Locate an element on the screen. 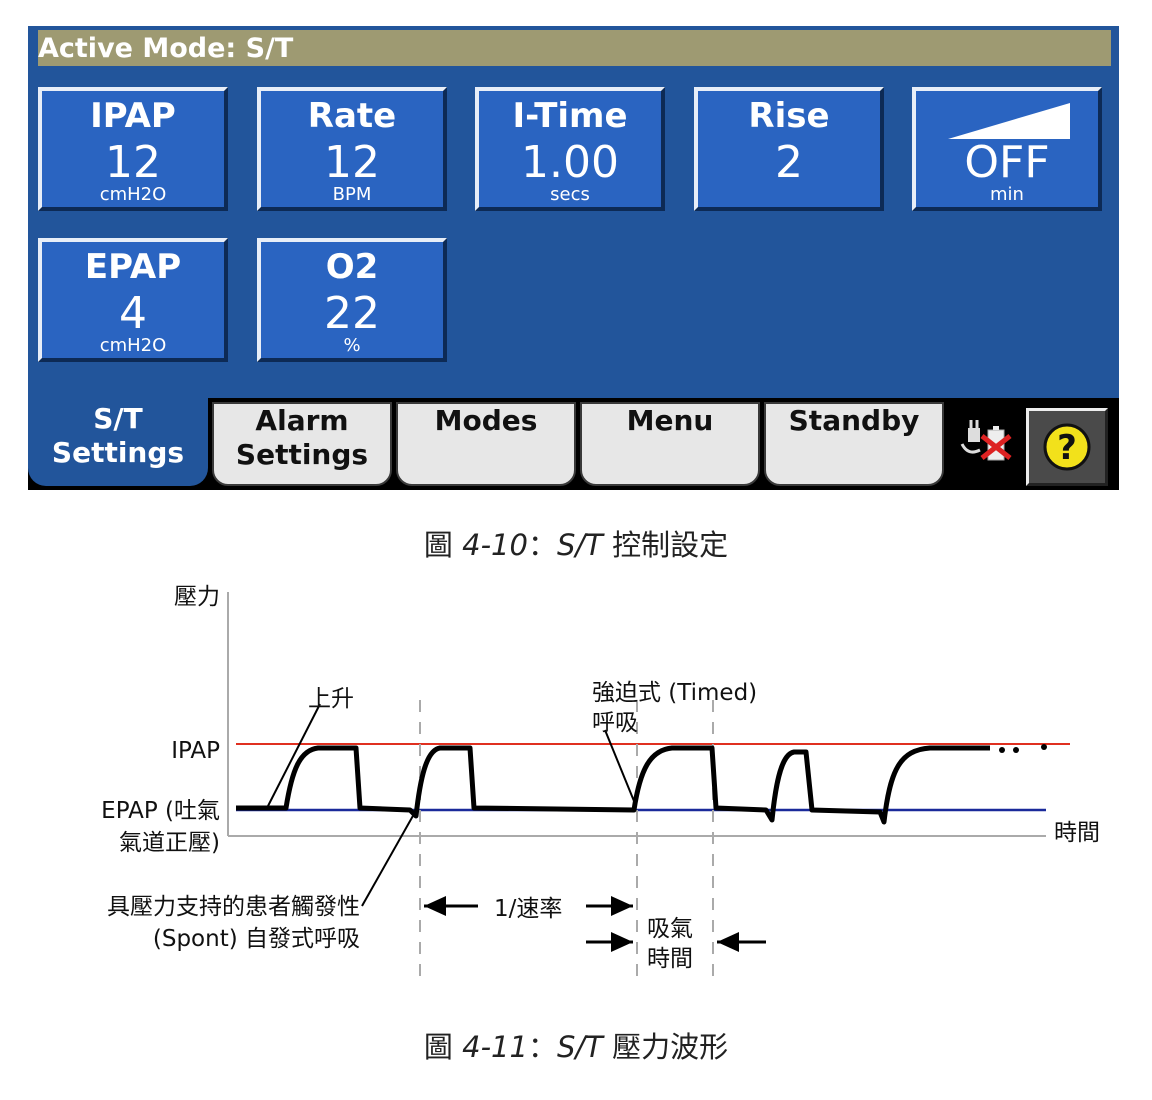 The height and width of the screenshot is (1100, 1152). x-axis-label: 時間 is located at coordinates (1077, 833).